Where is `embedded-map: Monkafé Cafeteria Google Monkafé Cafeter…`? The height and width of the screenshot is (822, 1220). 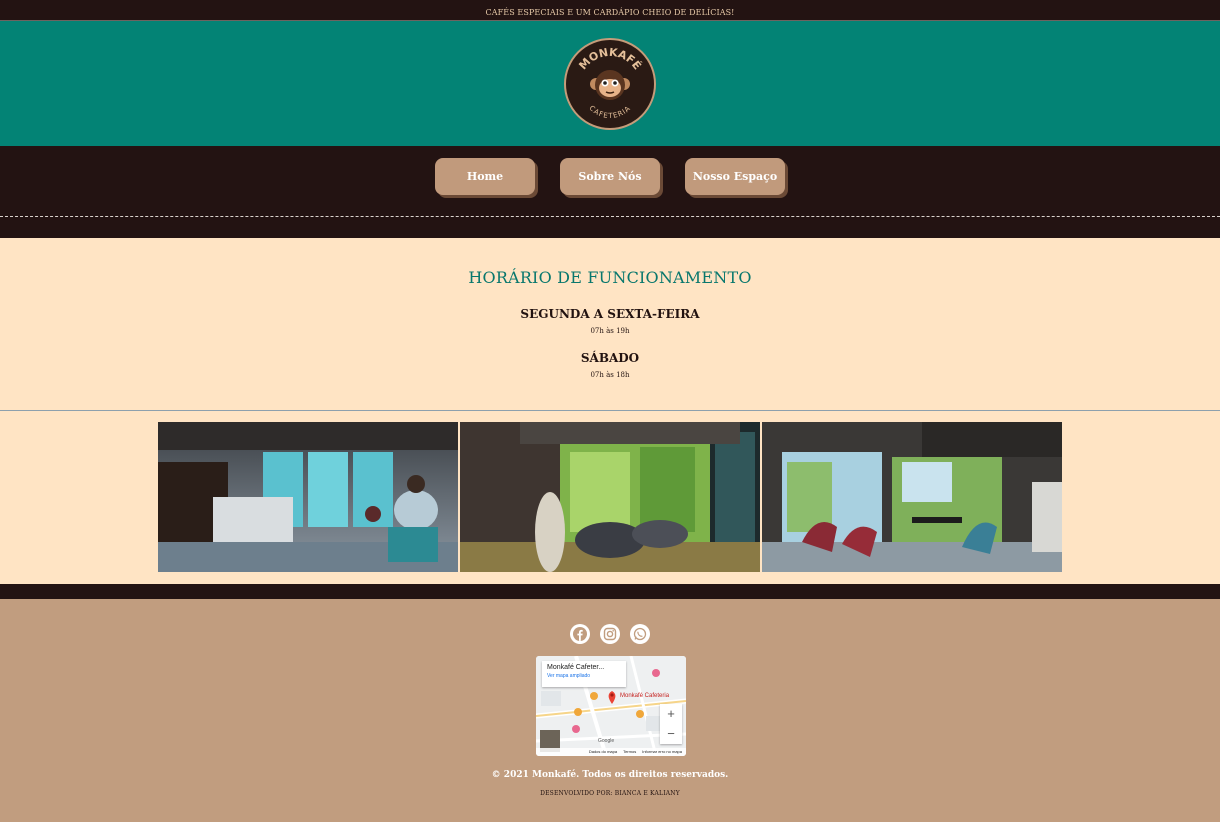
embedded-map: Monkafé Cafeteria Google Monkafé Cafeter… is located at coordinates (611, 706).